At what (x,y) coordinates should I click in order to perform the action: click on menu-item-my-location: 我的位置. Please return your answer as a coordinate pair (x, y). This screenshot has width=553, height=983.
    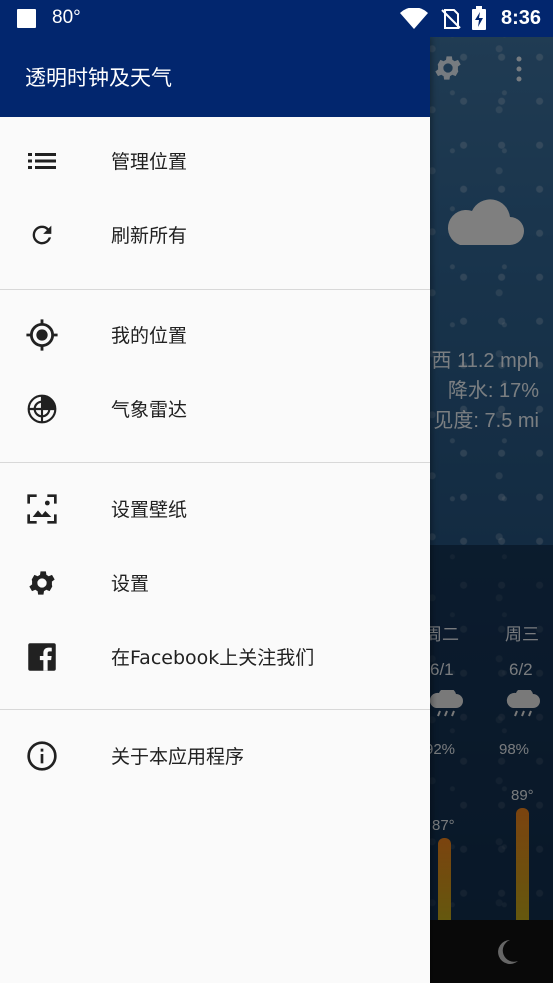
    Looking at the image, I should click on (215, 335).